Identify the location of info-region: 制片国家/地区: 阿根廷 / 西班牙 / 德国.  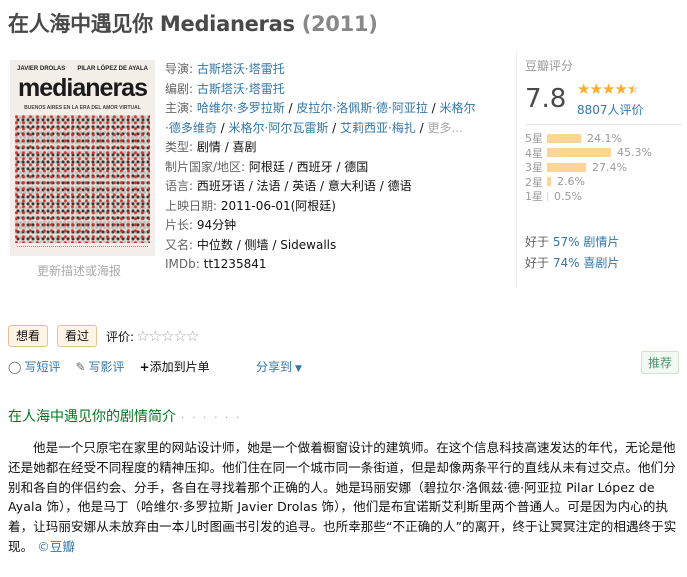
(335, 168).